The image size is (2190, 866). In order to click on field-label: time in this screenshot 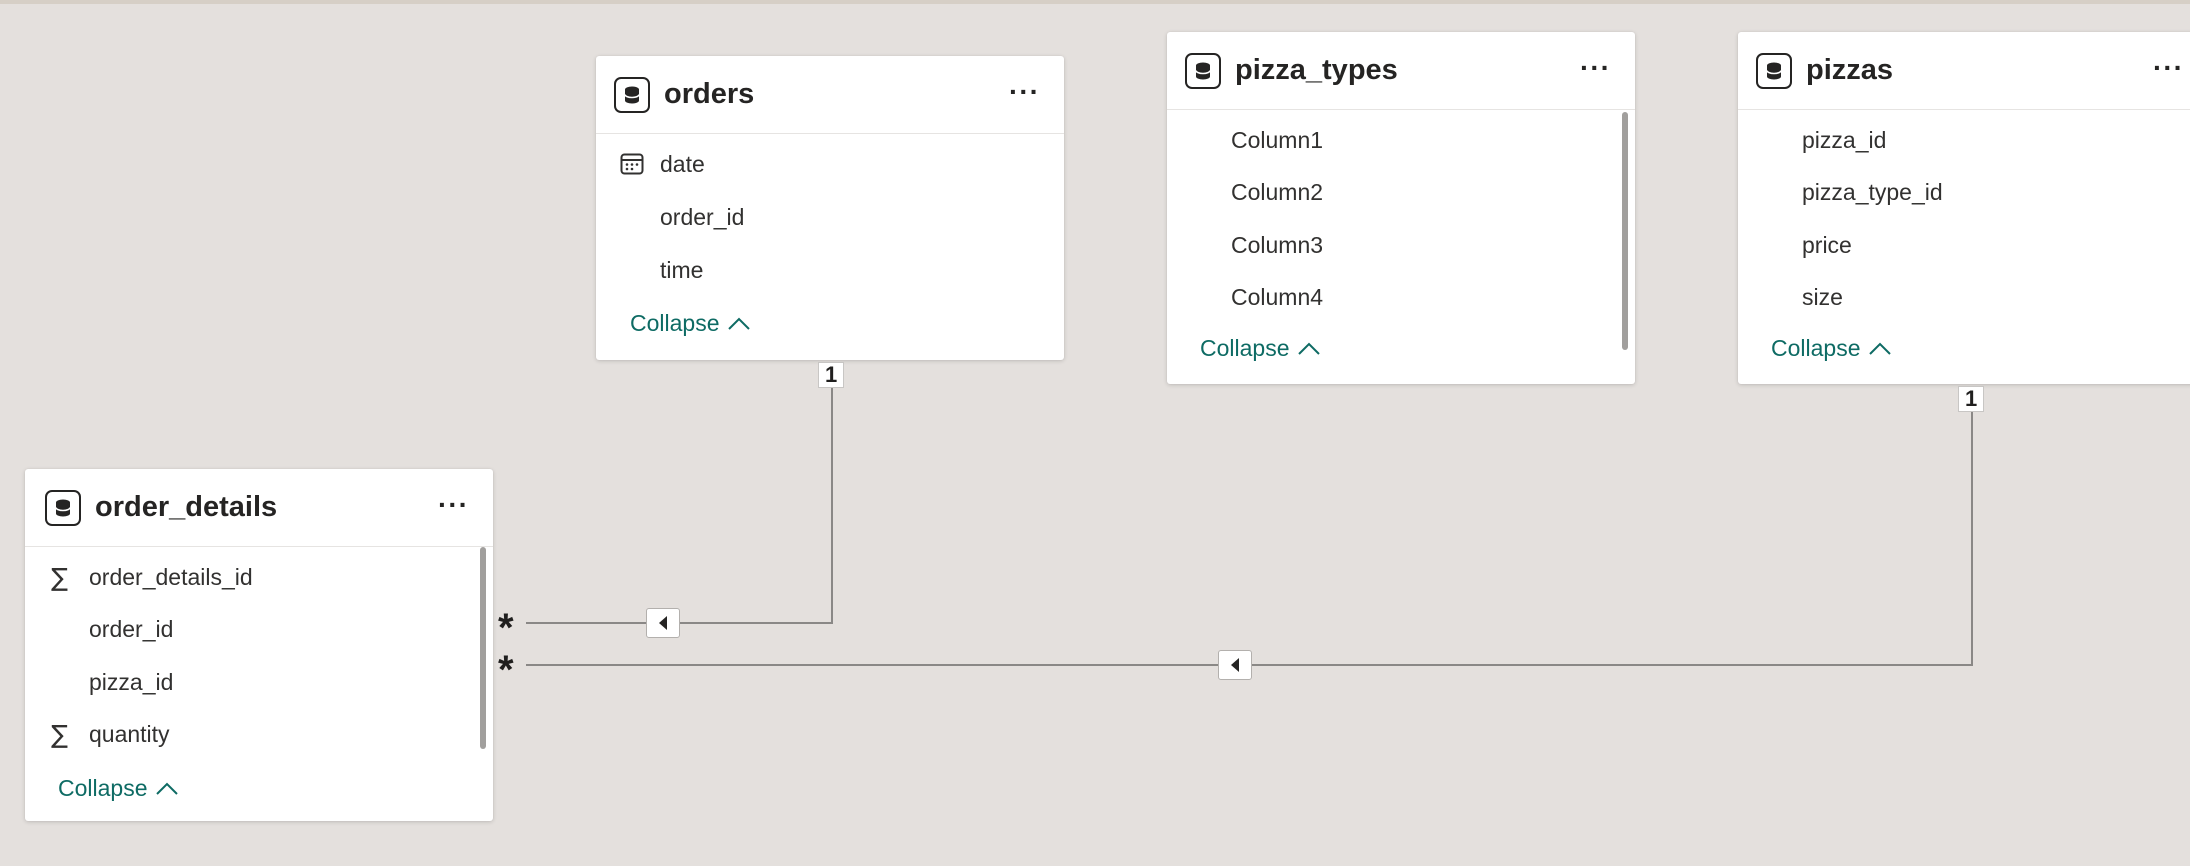, I will do `click(682, 269)`.